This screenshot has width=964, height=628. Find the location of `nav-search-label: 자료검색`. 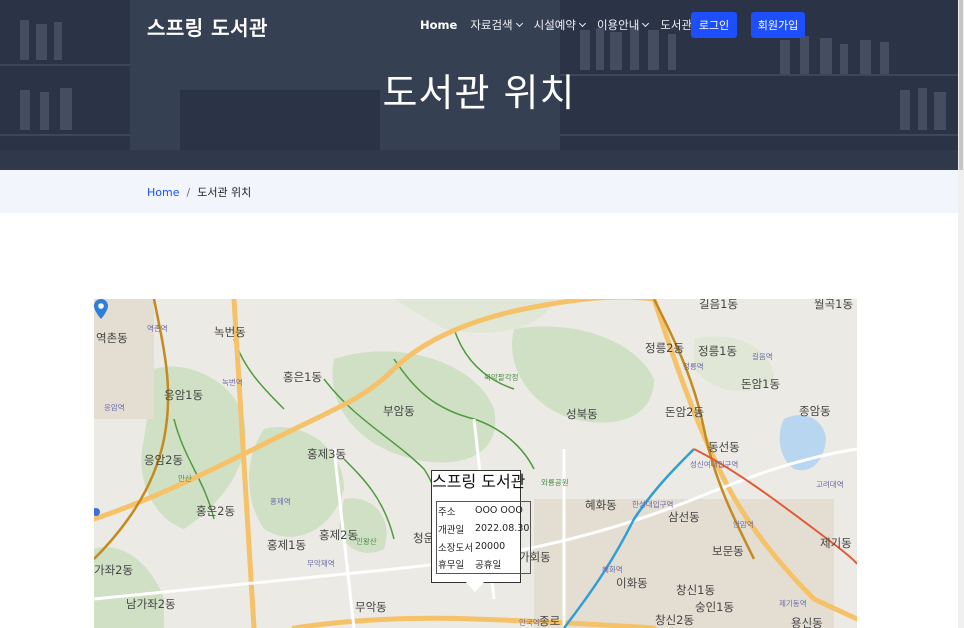

nav-search-label: 자료검색 is located at coordinates (491, 25).